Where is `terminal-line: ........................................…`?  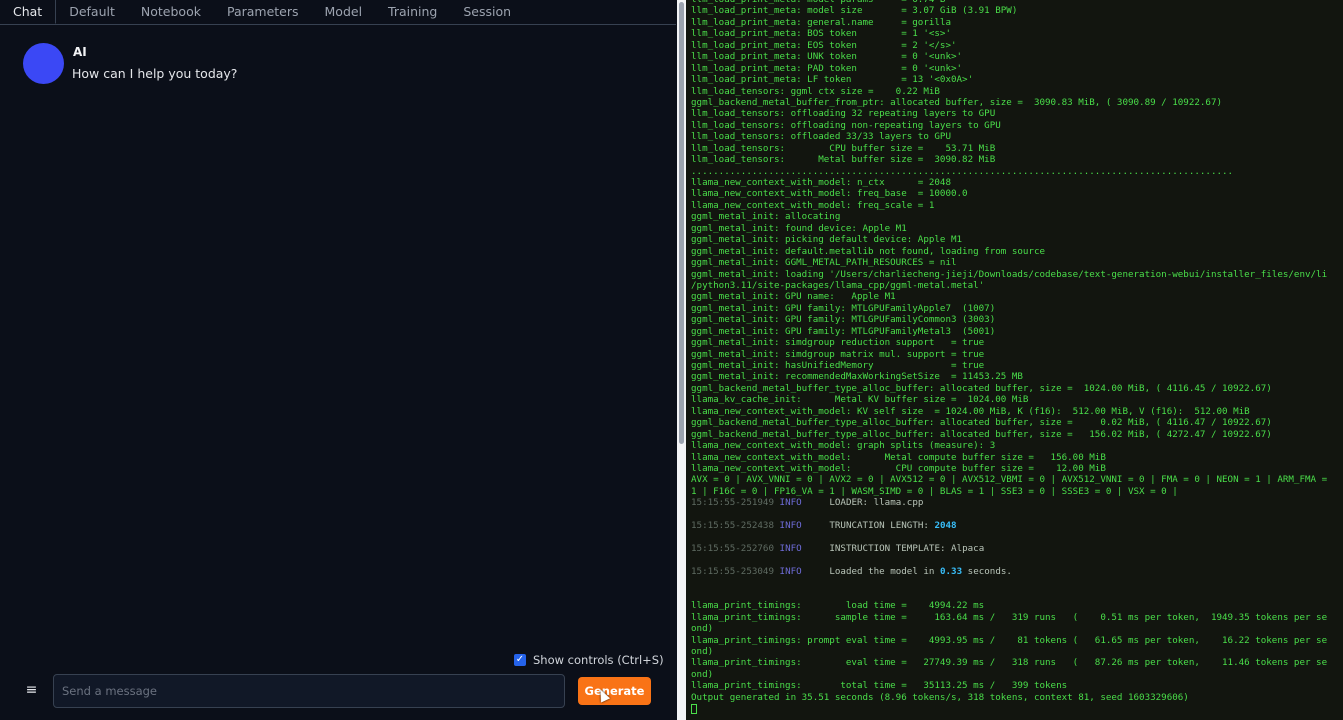
terminal-line: ........................................… is located at coordinates (962, 171).